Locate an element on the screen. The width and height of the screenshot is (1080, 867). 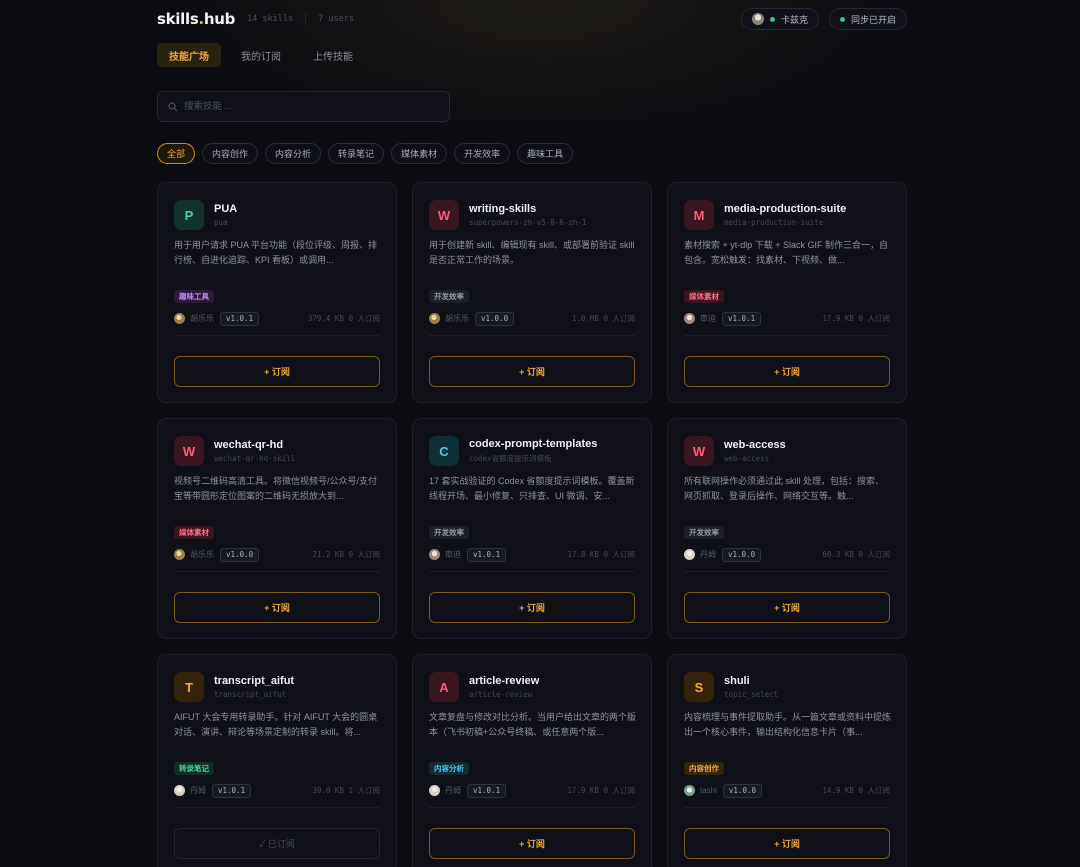
logo: skills.hub is located at coordinates (196, 19).